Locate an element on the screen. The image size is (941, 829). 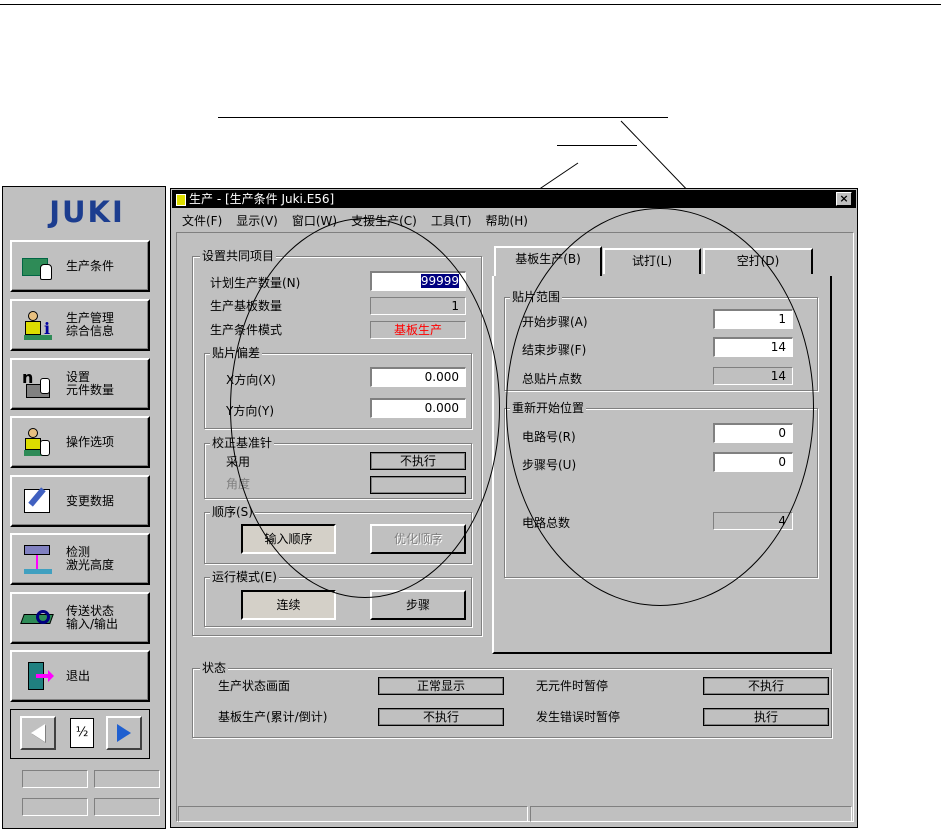
nav-set-component-count-button: n 设置 元件数量 is located at coordinates (80, 384).